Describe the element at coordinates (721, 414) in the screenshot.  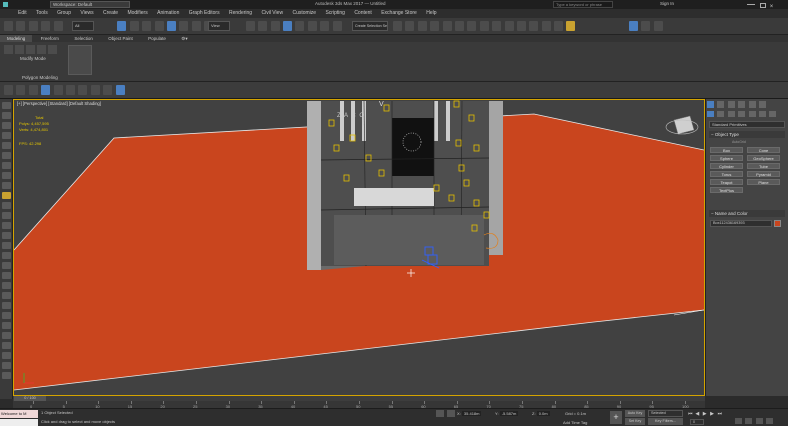
I see `go-to-end-icon: ⏭` at that location.